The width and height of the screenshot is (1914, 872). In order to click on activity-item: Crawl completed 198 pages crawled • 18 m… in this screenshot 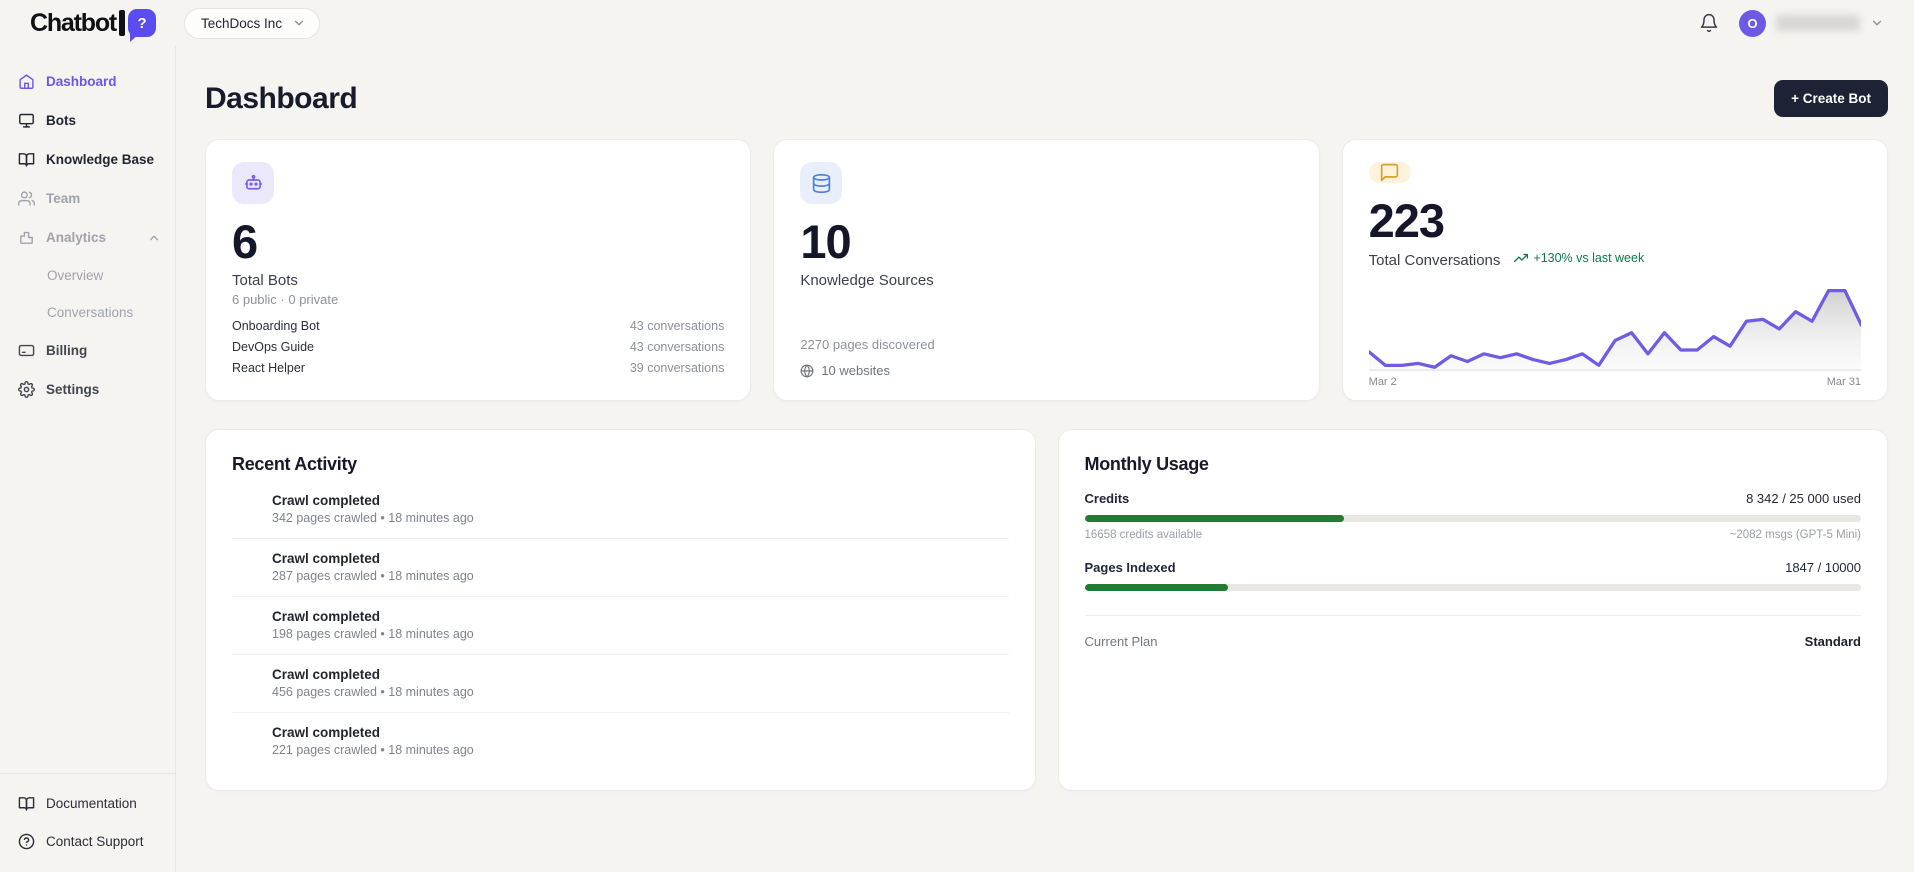, I will do `click(620, 626)`.